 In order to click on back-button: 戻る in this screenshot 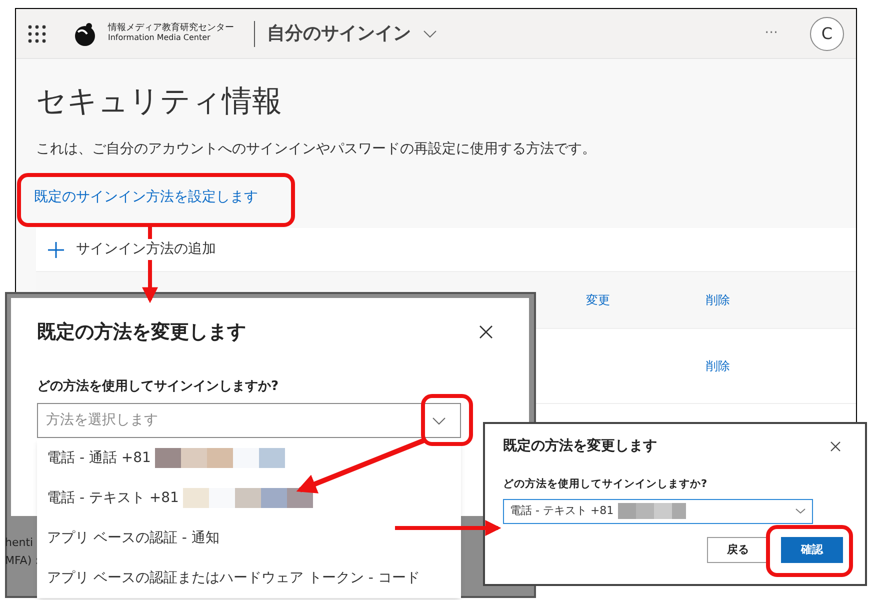, I will do `click(738, 549)`.